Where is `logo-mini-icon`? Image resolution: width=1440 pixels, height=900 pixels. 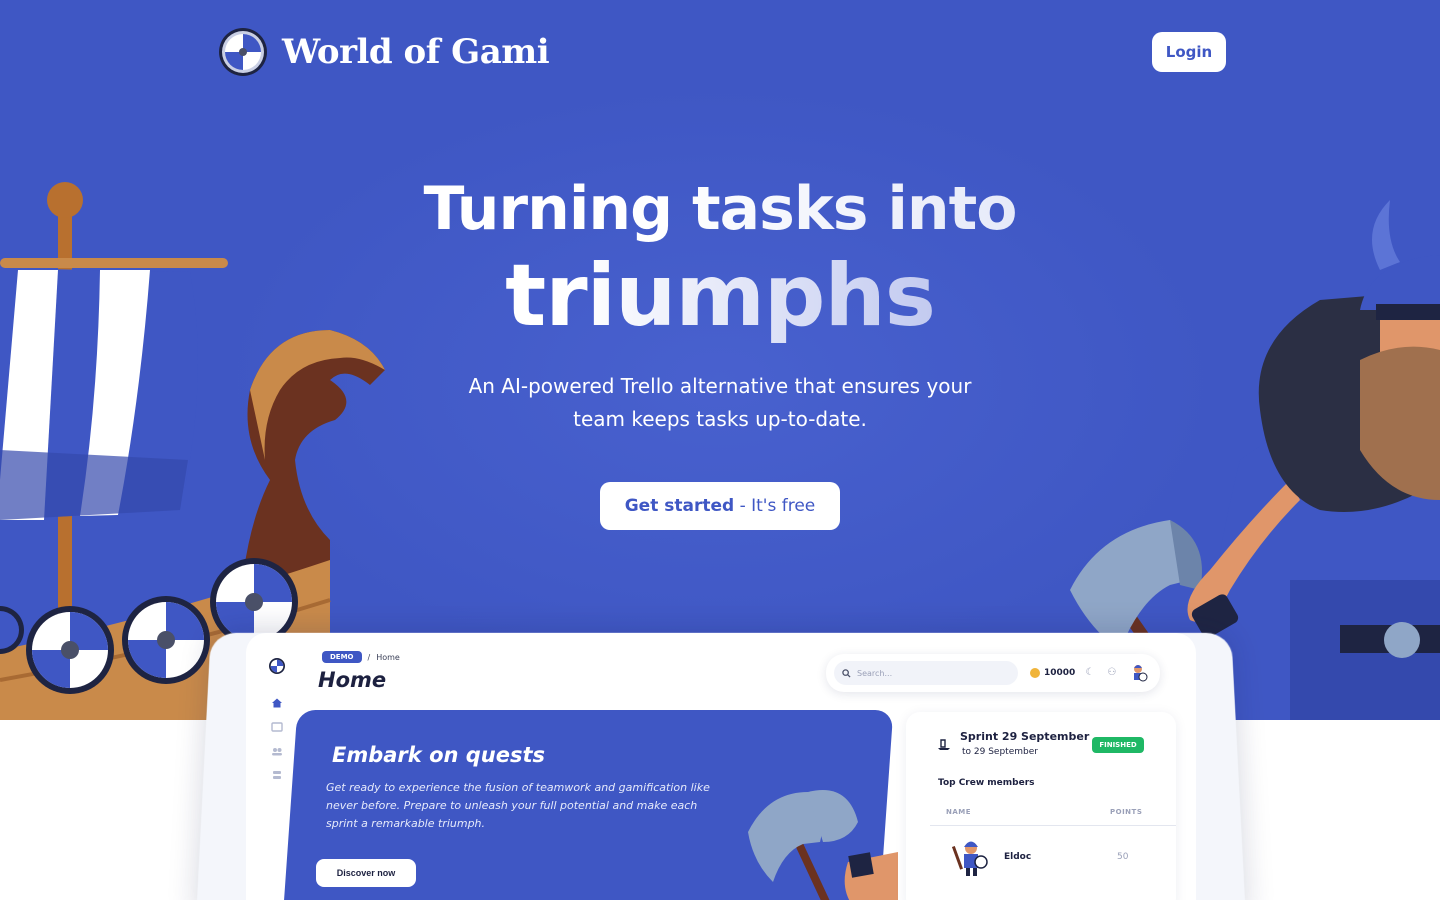
logo-mini-icon is located at coordinates (277, 666).